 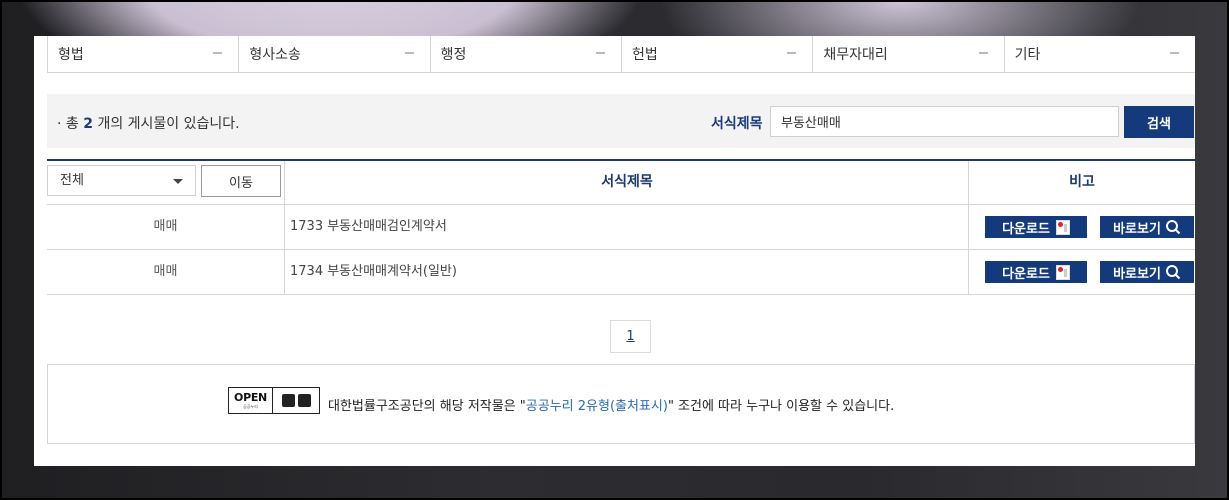 What do you see at coordinates (626, 227) in the screenshot?
I see `row-title: 1733 부동산매매검인계약서` at bounding box center [626, 227].